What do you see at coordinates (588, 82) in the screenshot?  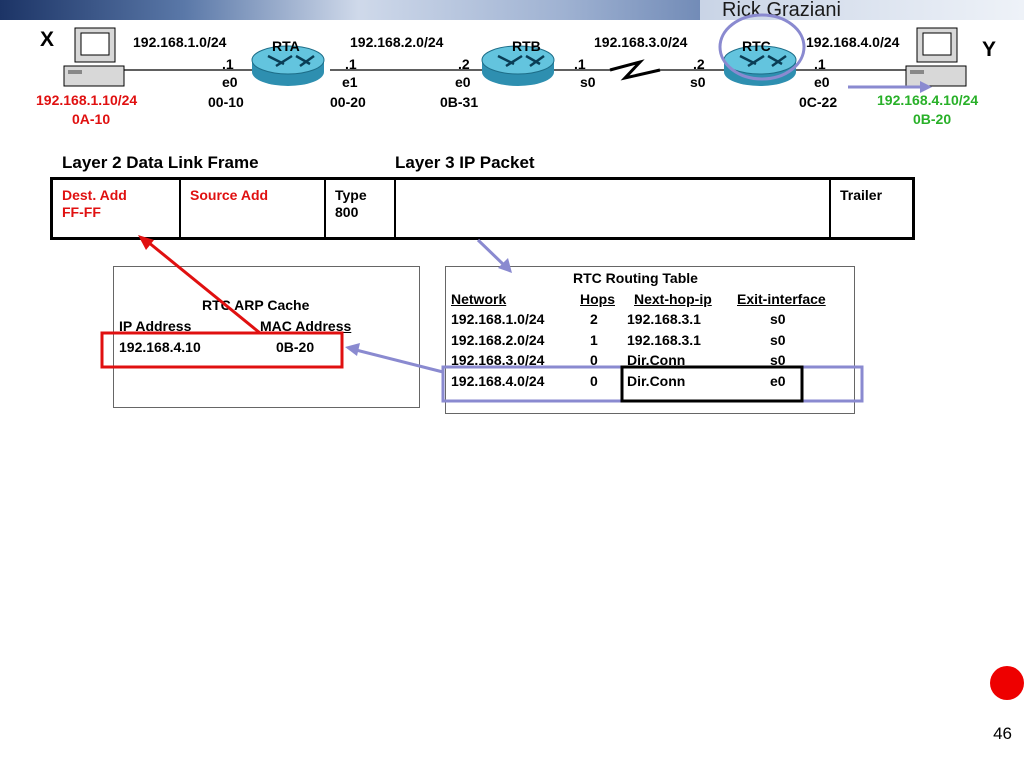 I see `rtb-right-interface: s0` at bounding box center [588, 82].